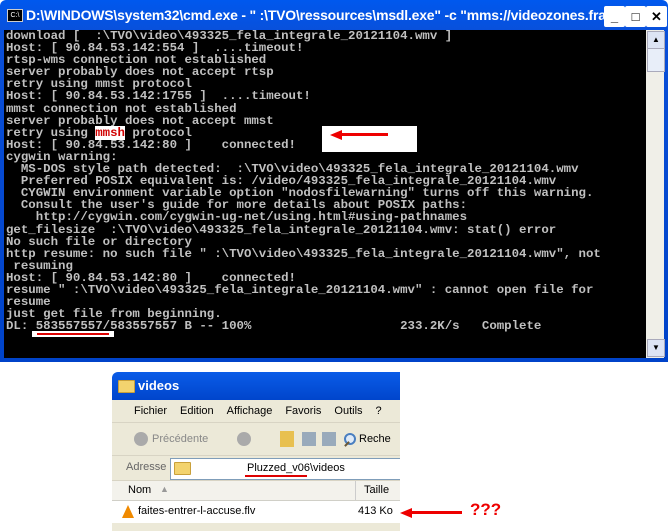 This screenshot has height=531, width=668. What do you see at coordinates (375, 511) in the screenshot?
I see `file-size: 413 Ko` at bounding box center [375, 511].